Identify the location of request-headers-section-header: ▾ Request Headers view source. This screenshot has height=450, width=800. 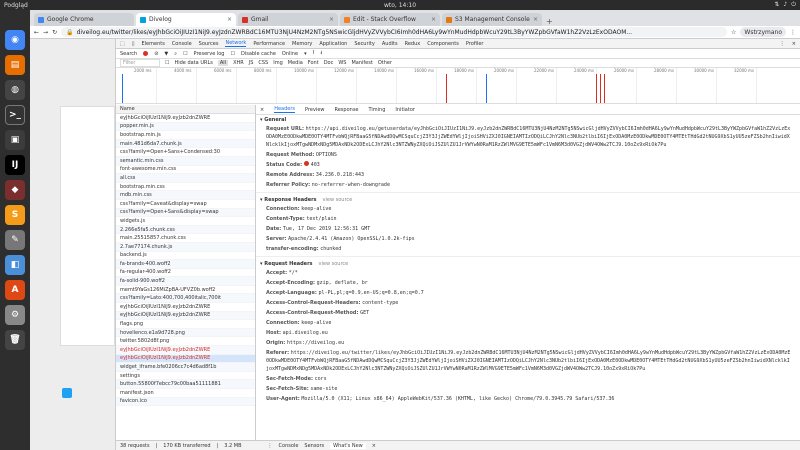
(528, 263).